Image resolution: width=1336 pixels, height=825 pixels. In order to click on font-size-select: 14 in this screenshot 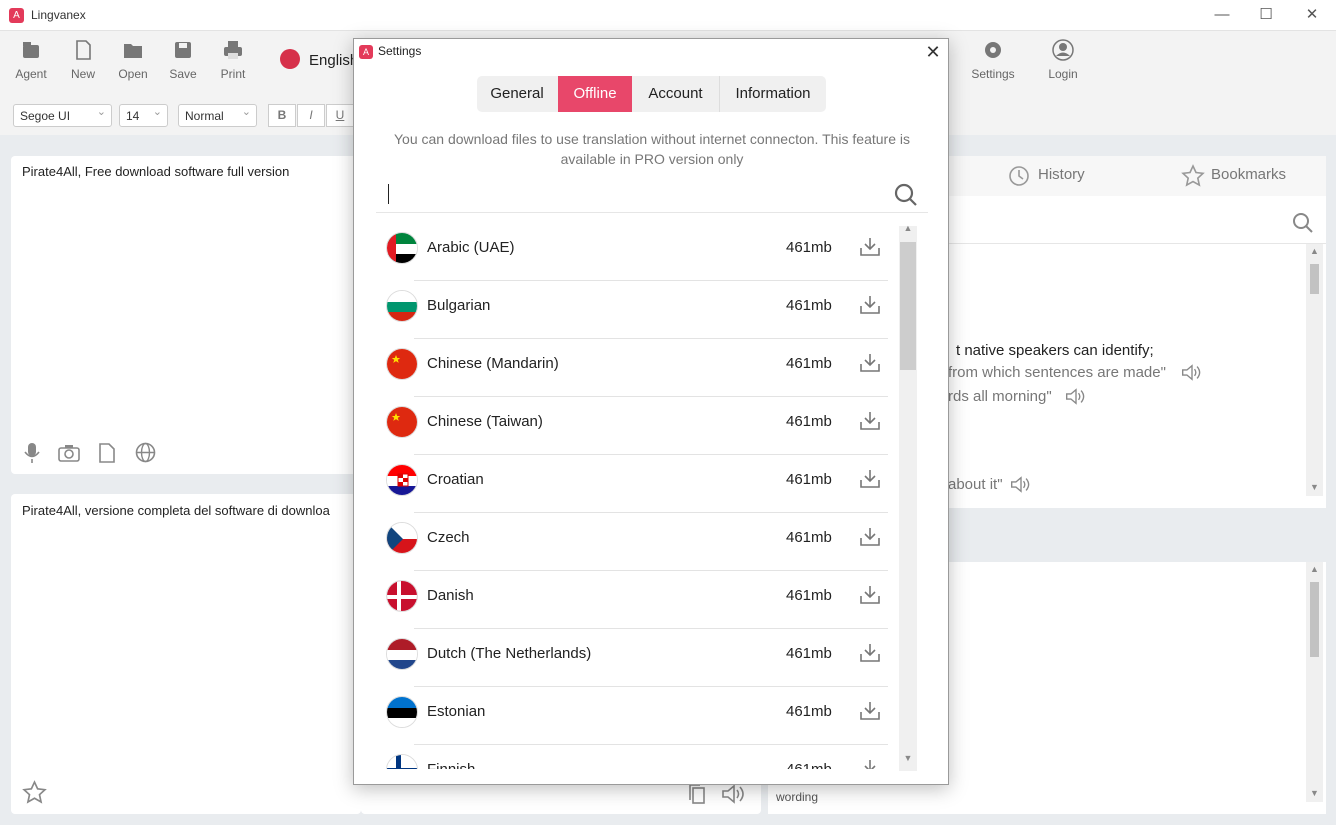, I will do `click(143, 115)`.